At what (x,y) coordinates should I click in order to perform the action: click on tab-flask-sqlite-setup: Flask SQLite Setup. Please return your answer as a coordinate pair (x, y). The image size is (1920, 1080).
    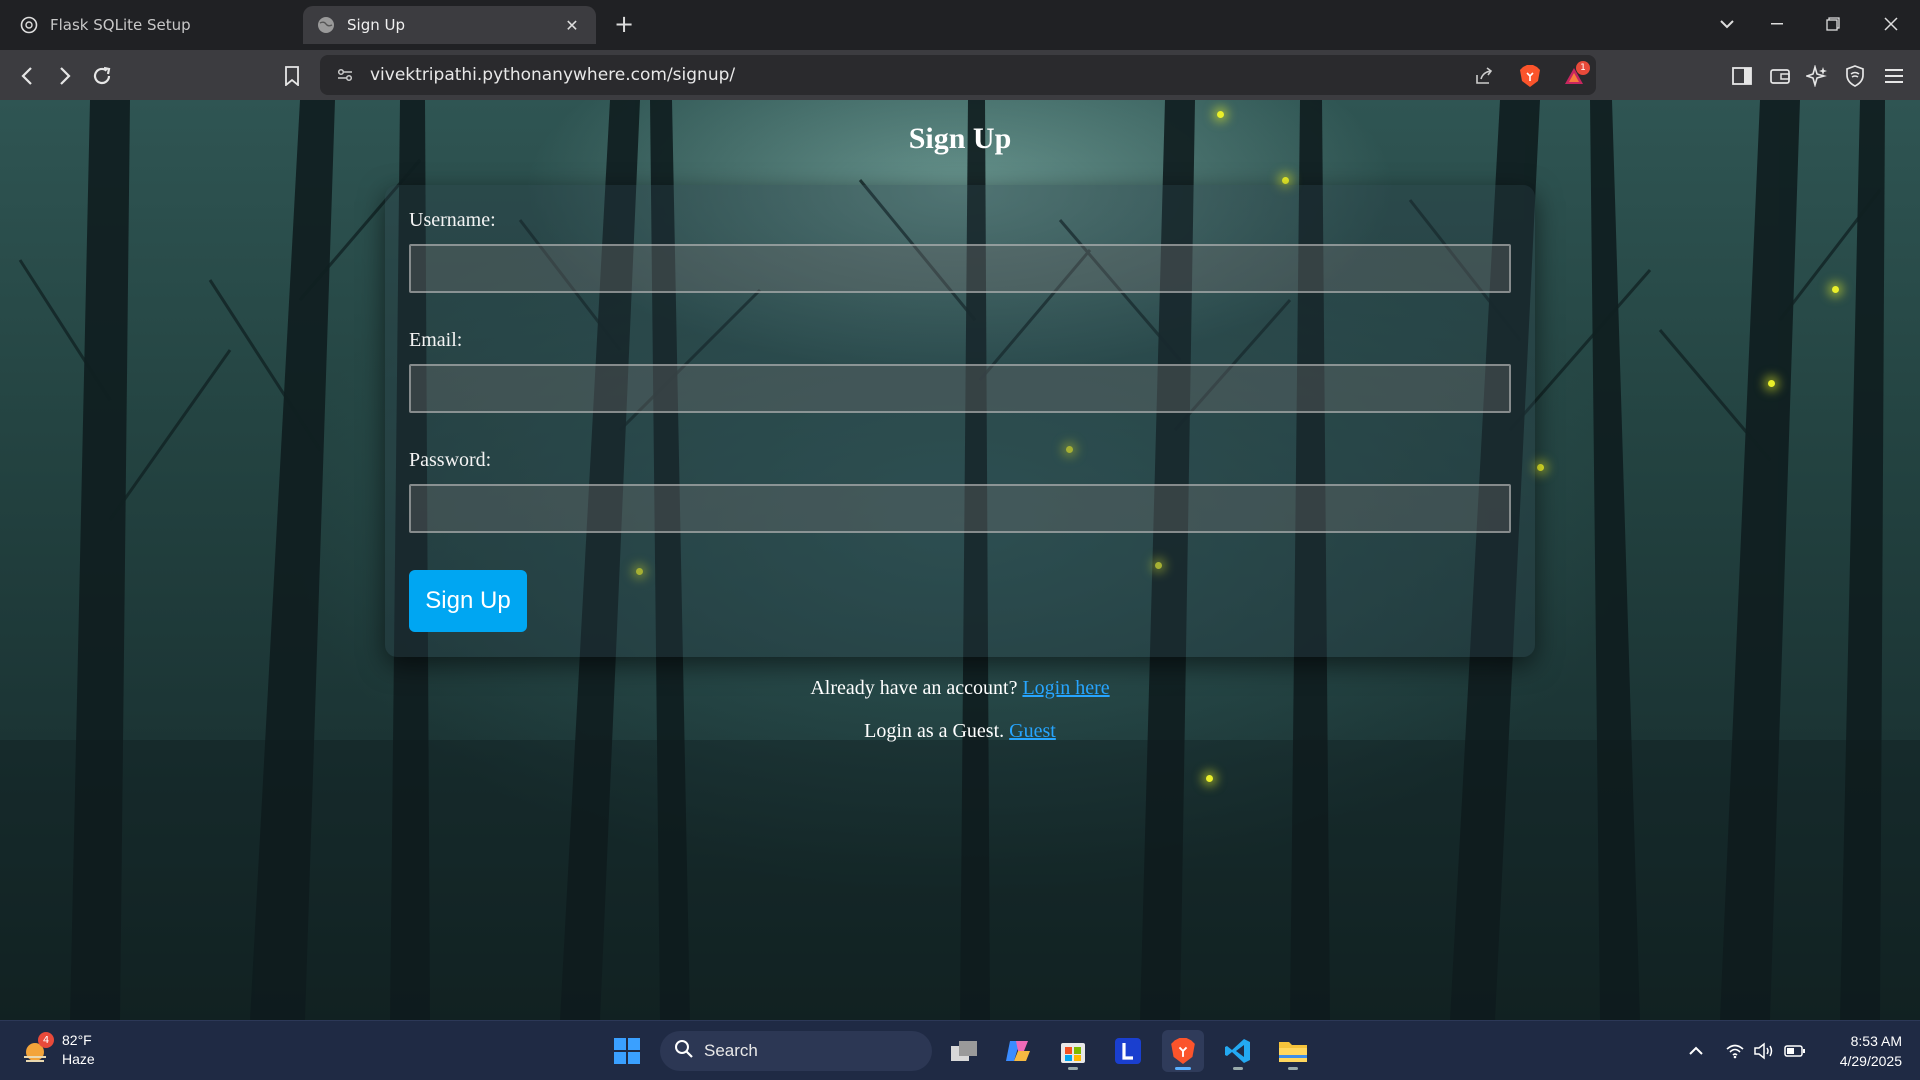
    Looking at the image, I should click on (155, 25).